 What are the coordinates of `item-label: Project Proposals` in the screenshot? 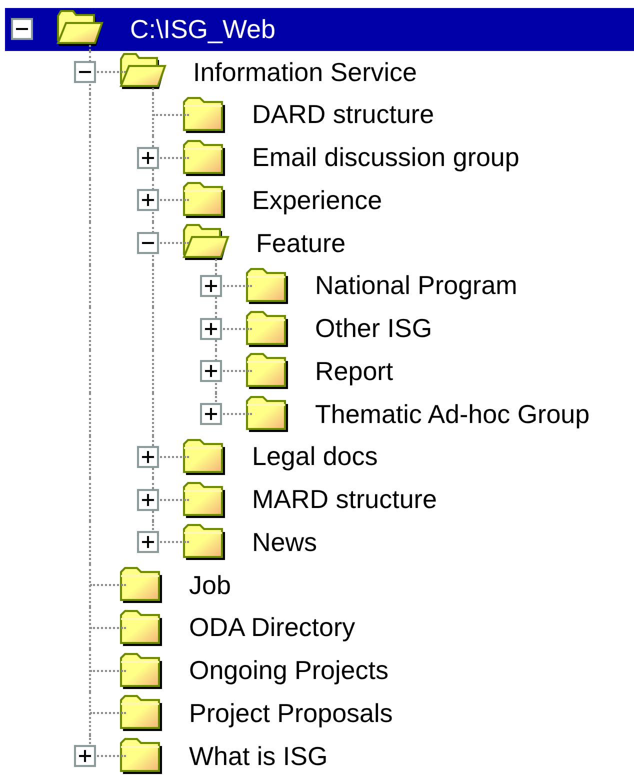 It's located at (291, 713).